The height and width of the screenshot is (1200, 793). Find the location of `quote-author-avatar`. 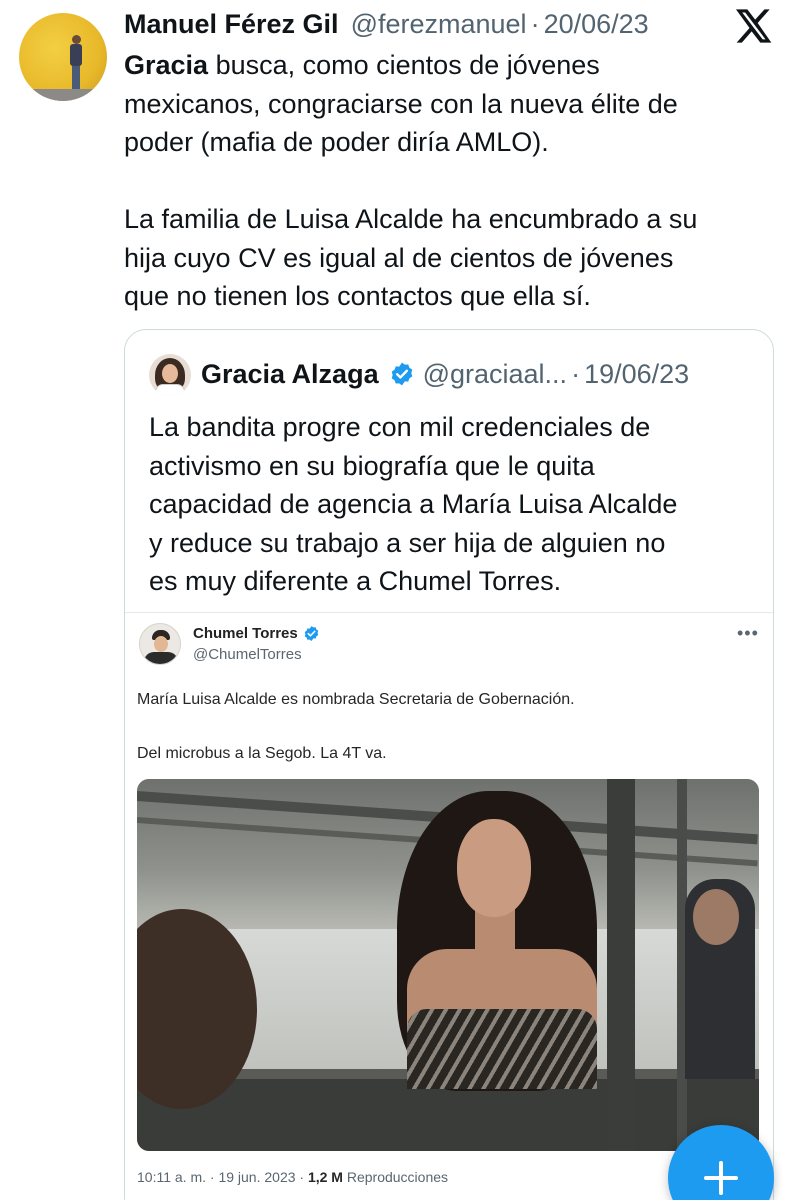

quote-author-avatar is located at coordinates (170, 375).